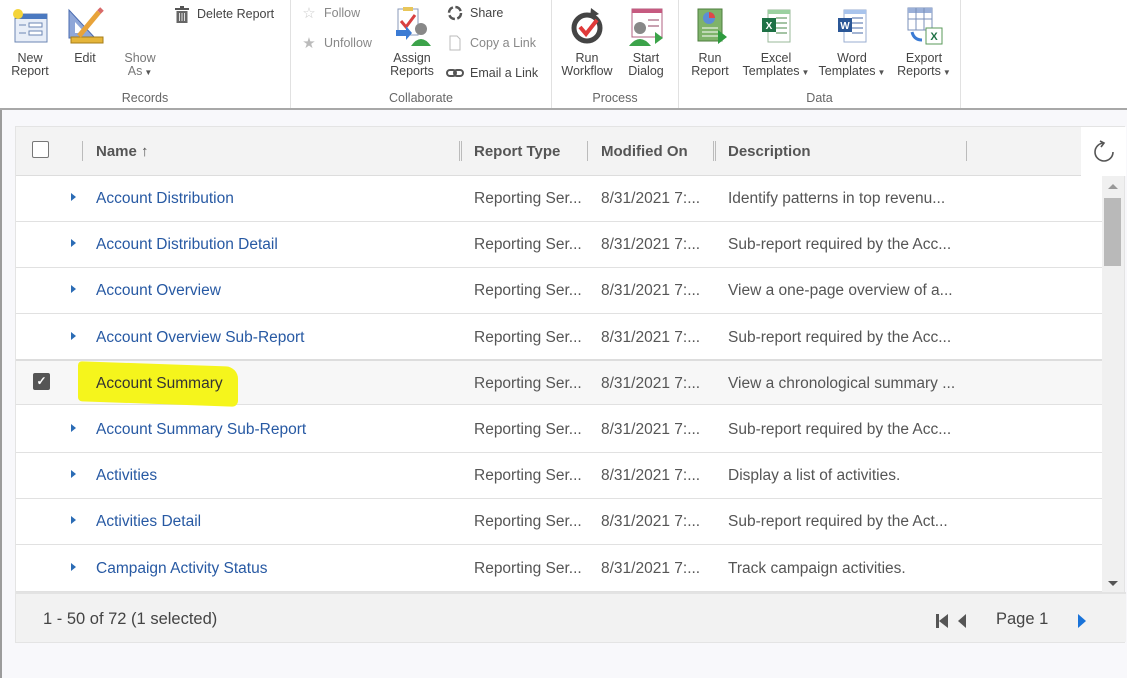 The width and height of the screenshot is (1127, 678). What do you see at coordinates (41, 381) in the screenshot?
I see `row-checkbox: ✓` at bounding box center [41, 381].